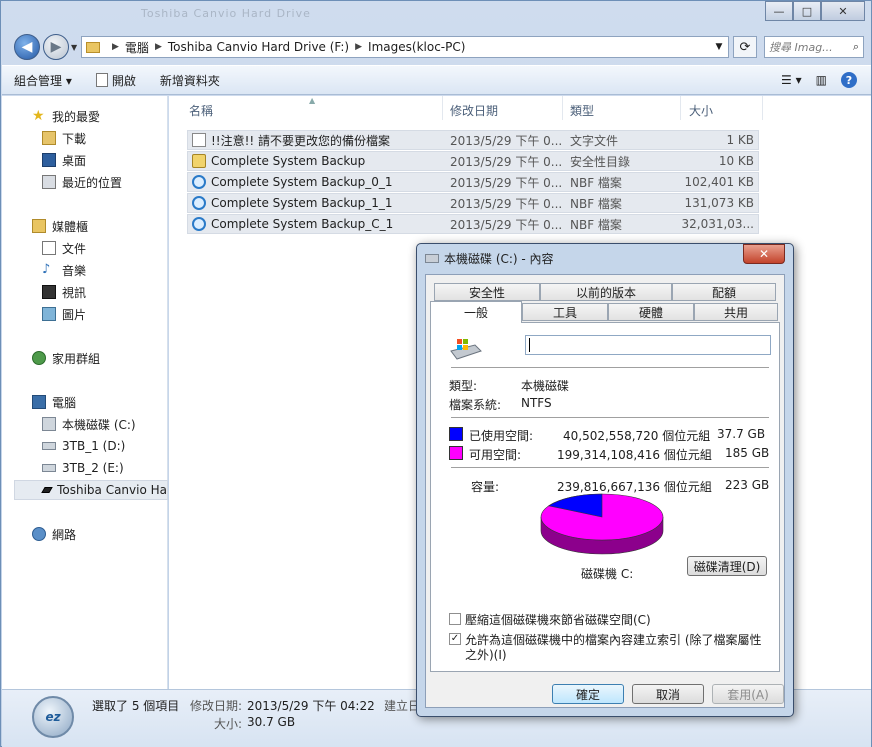 The image size is (872, 747). I want to click on column-size: 大小, so click(701, 110).